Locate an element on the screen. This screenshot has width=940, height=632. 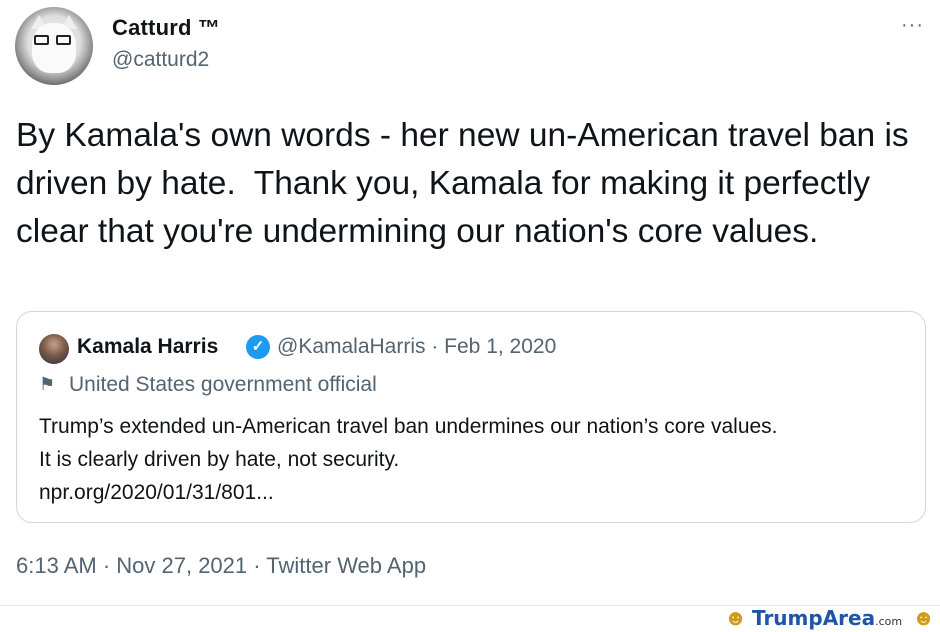
quoted-author-name: Kamala Harris is located at coordinates (147, 347).